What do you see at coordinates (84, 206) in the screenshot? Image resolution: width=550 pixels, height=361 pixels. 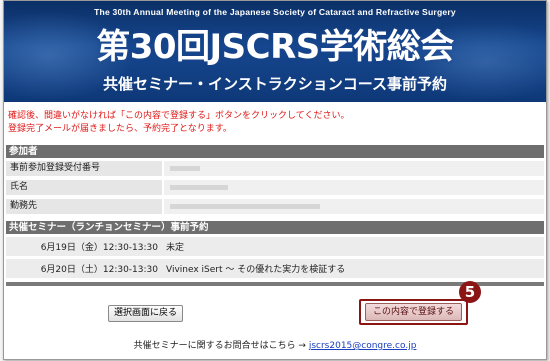 I see `workplace-label: 勤務先` at bounding box center [84, 206].